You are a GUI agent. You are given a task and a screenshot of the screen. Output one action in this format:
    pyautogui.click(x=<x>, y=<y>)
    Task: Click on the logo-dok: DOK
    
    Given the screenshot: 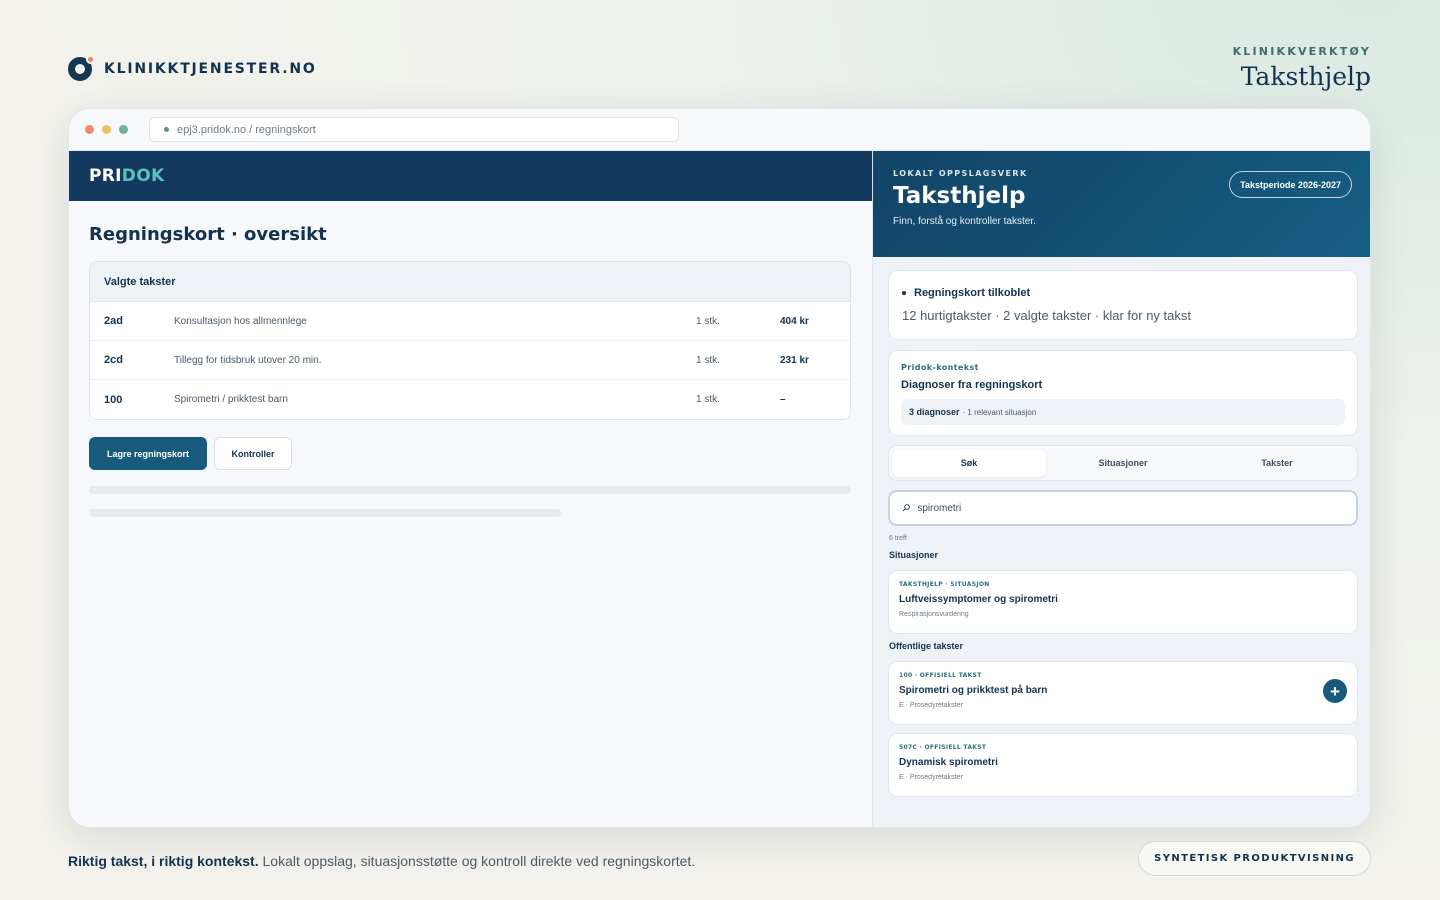 What is the action you would take?
    pyautogui.click(x=143, y=176)
    